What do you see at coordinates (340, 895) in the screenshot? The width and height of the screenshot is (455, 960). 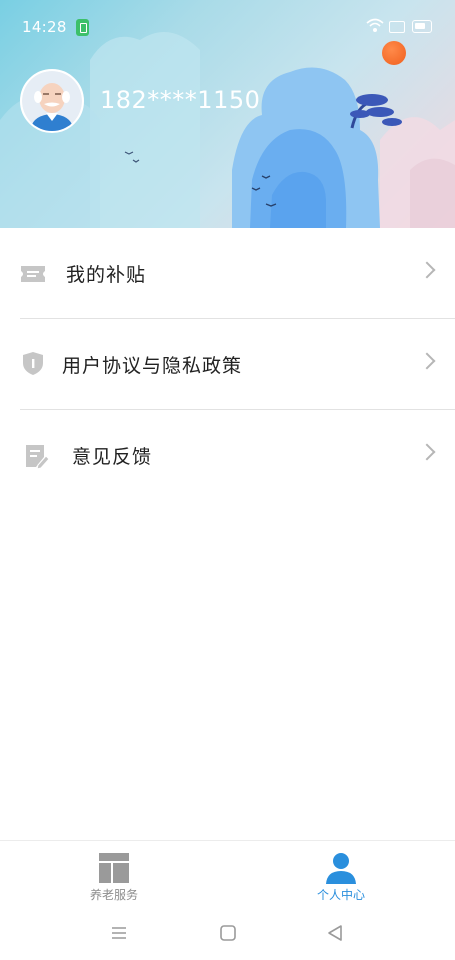 I see `tab-label: 个人中心` at bounding box center [340, 895].